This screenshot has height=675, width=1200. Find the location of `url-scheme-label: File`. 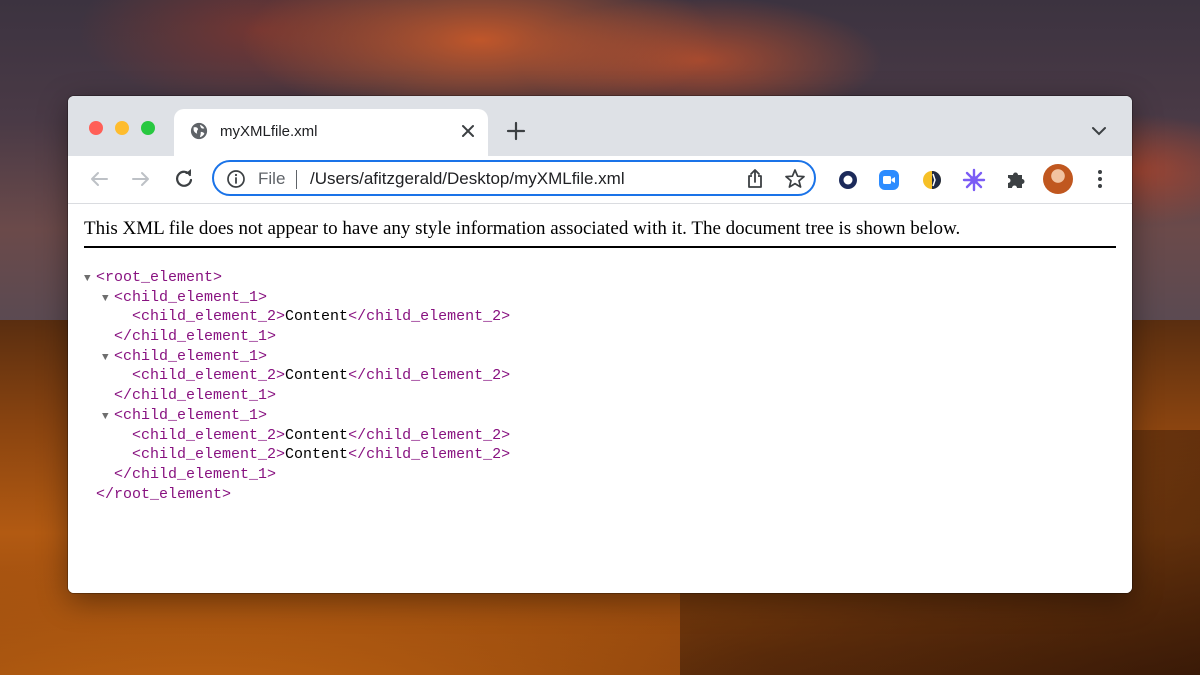

url-scheme-label: File is located at coordinates (272, 178).